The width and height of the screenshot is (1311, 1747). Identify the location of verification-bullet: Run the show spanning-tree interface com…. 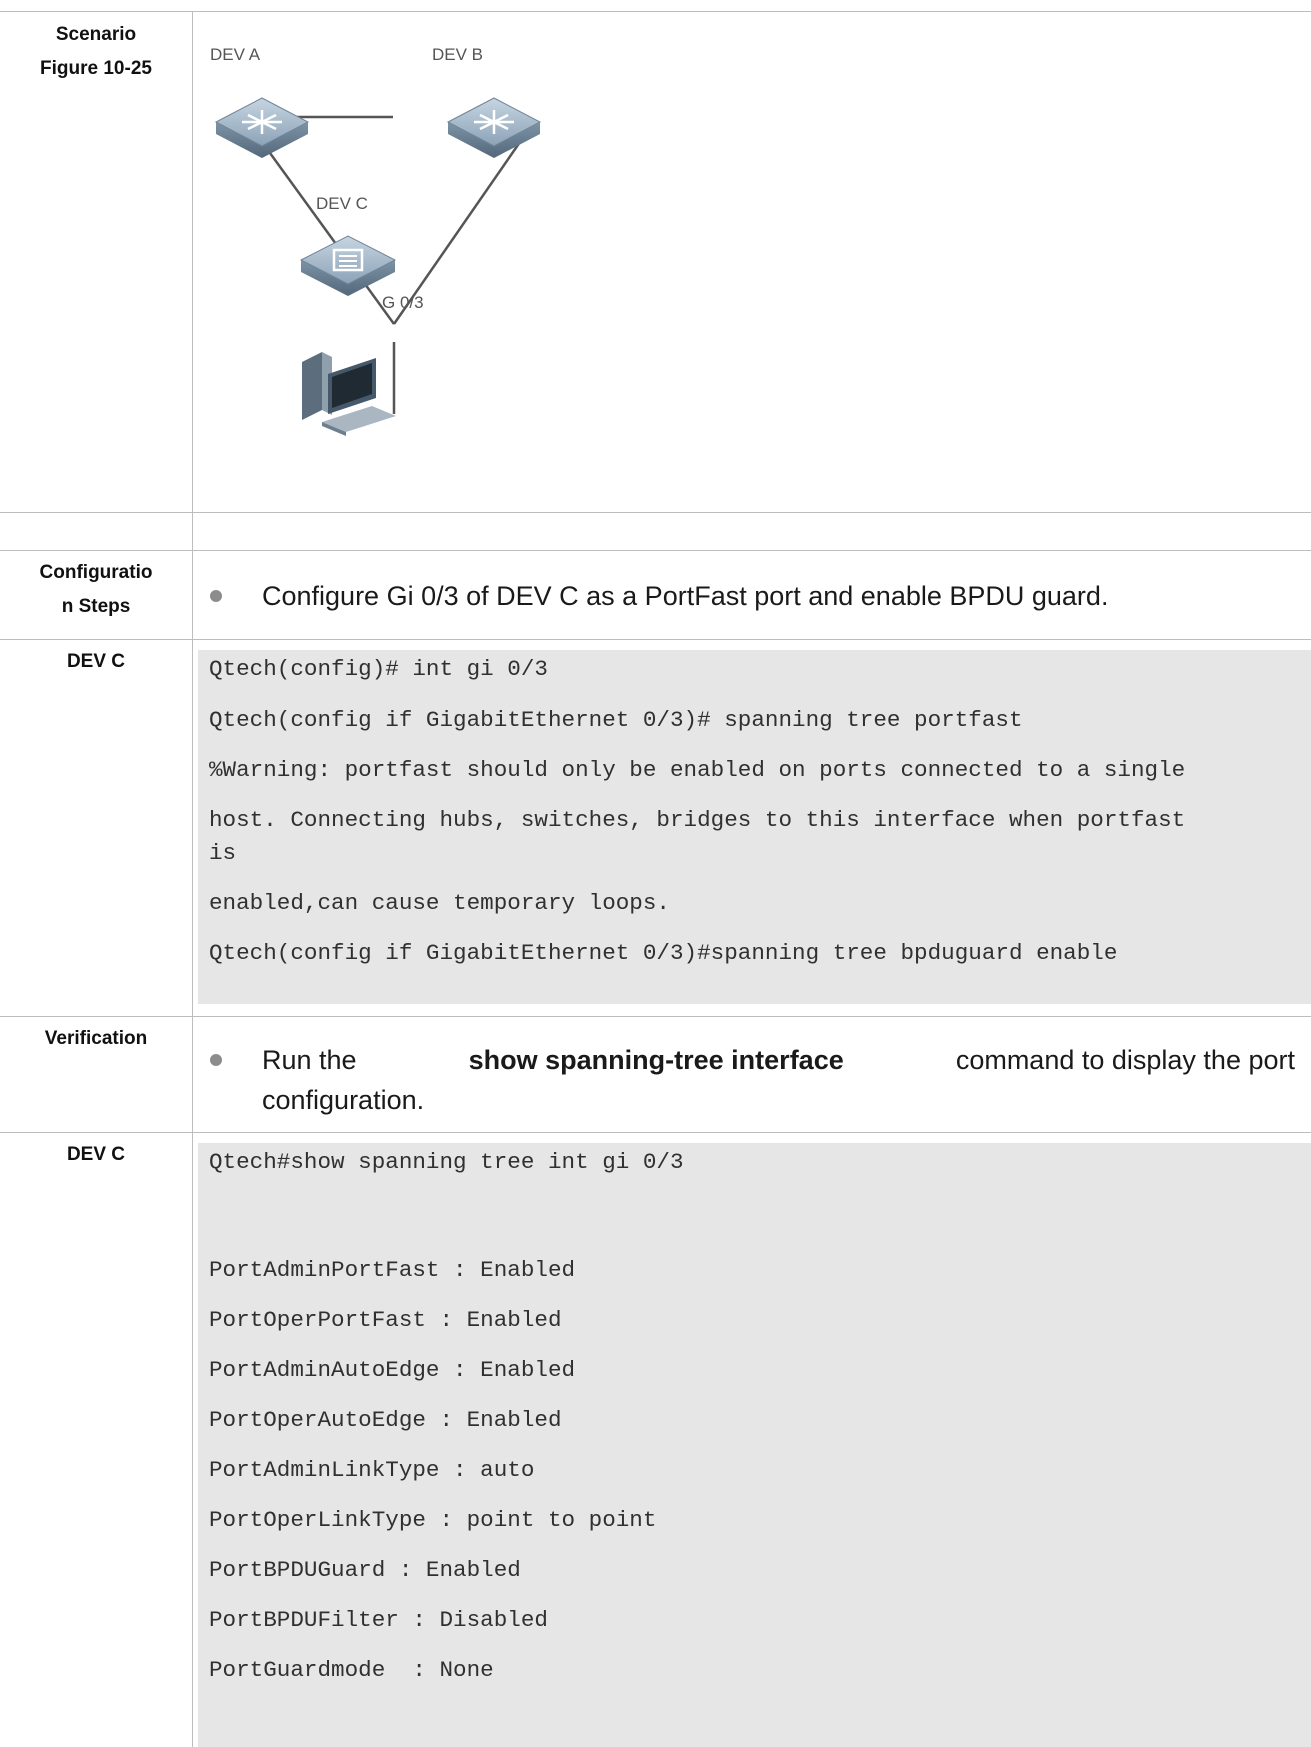
(752, 1081).